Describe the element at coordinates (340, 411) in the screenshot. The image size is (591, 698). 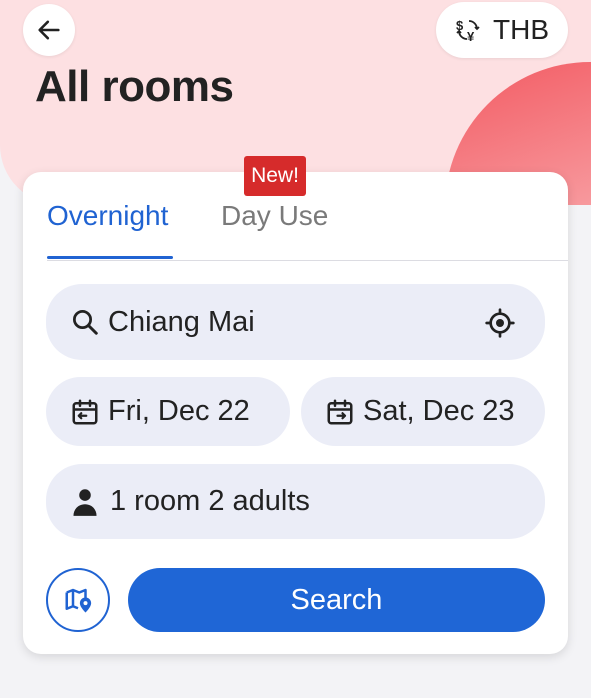
I see `calendar-checkout-icon` at that location.